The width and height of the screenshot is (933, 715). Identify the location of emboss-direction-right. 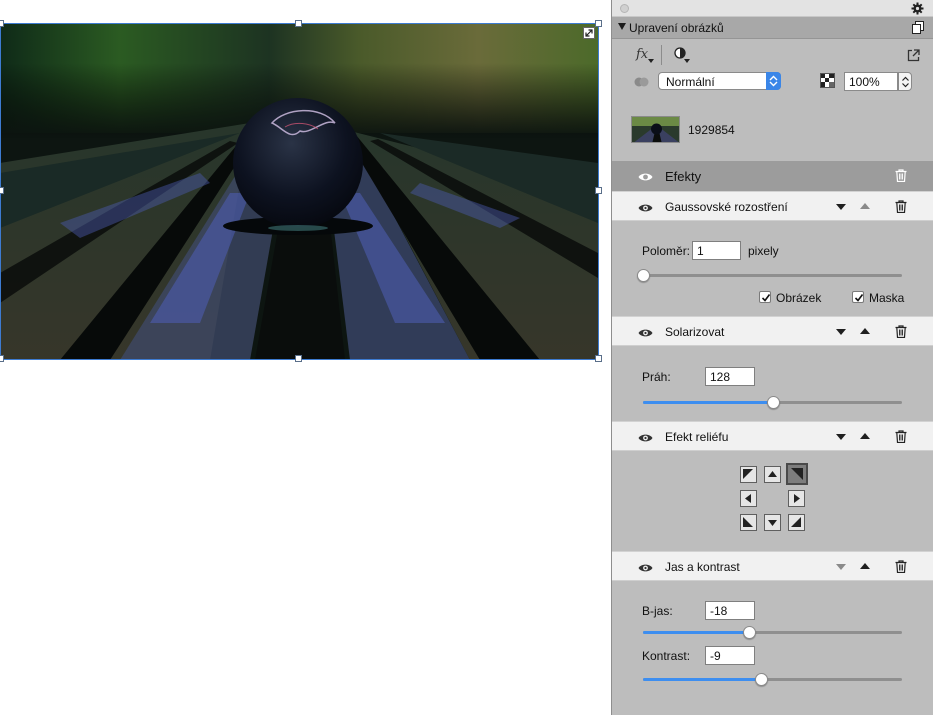
(796, 498).